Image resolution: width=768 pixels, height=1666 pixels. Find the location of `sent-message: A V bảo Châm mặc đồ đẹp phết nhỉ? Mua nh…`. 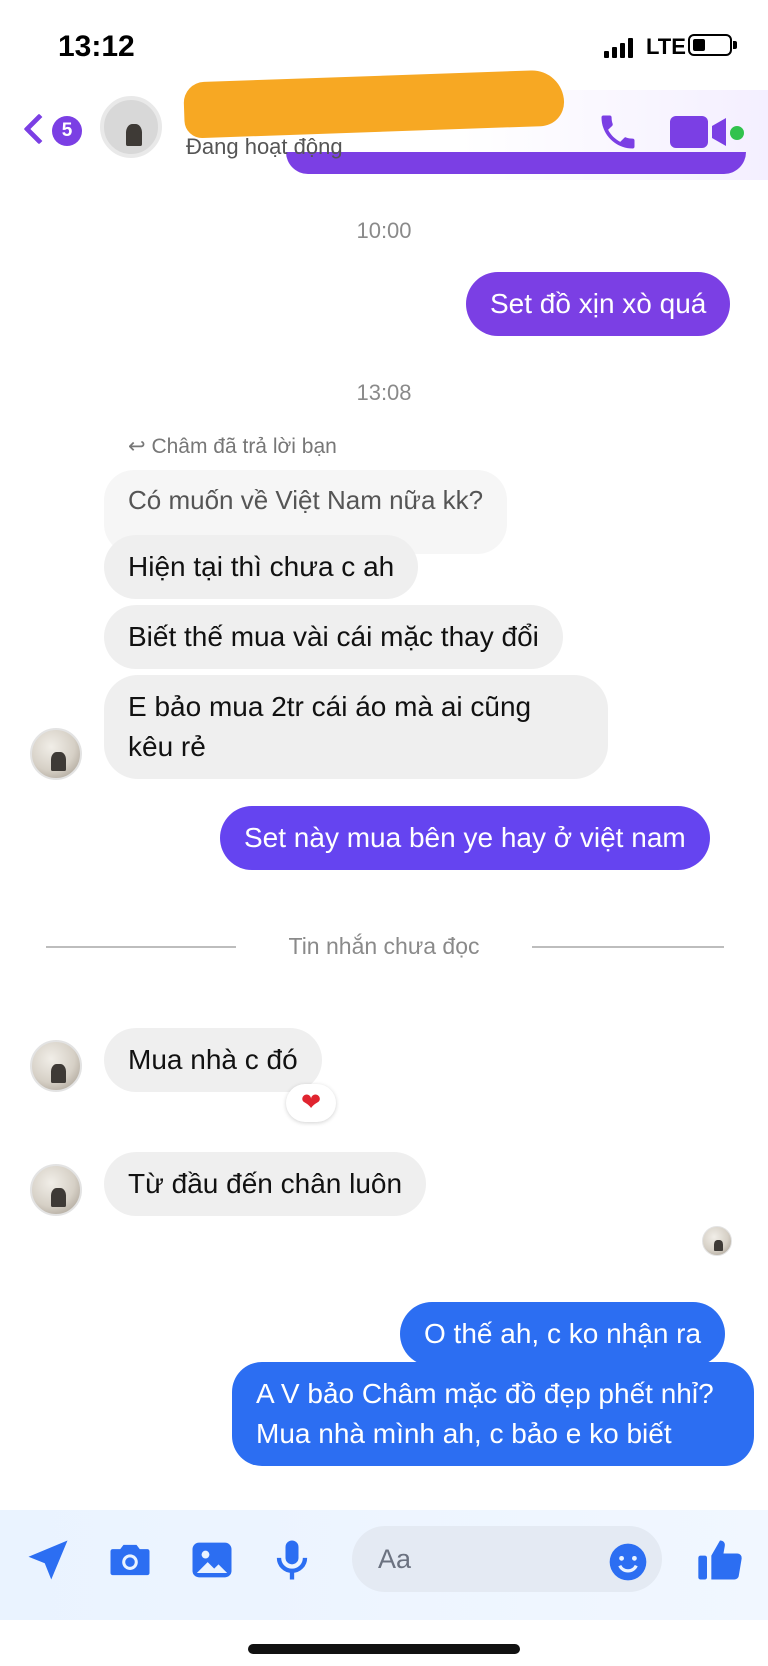

sent-message: A V bảo Châm mặc đồ đẹp phết nhỉ? Mua nh… is located at coordinates (493, 1414).